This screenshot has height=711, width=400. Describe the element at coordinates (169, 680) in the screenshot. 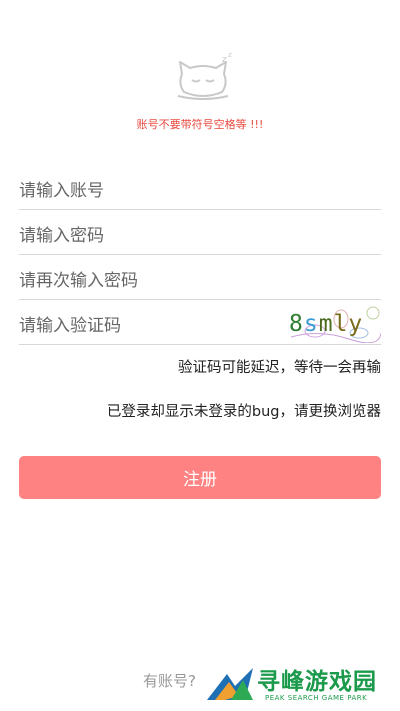

I see `login-link: 有账号?` at that location.